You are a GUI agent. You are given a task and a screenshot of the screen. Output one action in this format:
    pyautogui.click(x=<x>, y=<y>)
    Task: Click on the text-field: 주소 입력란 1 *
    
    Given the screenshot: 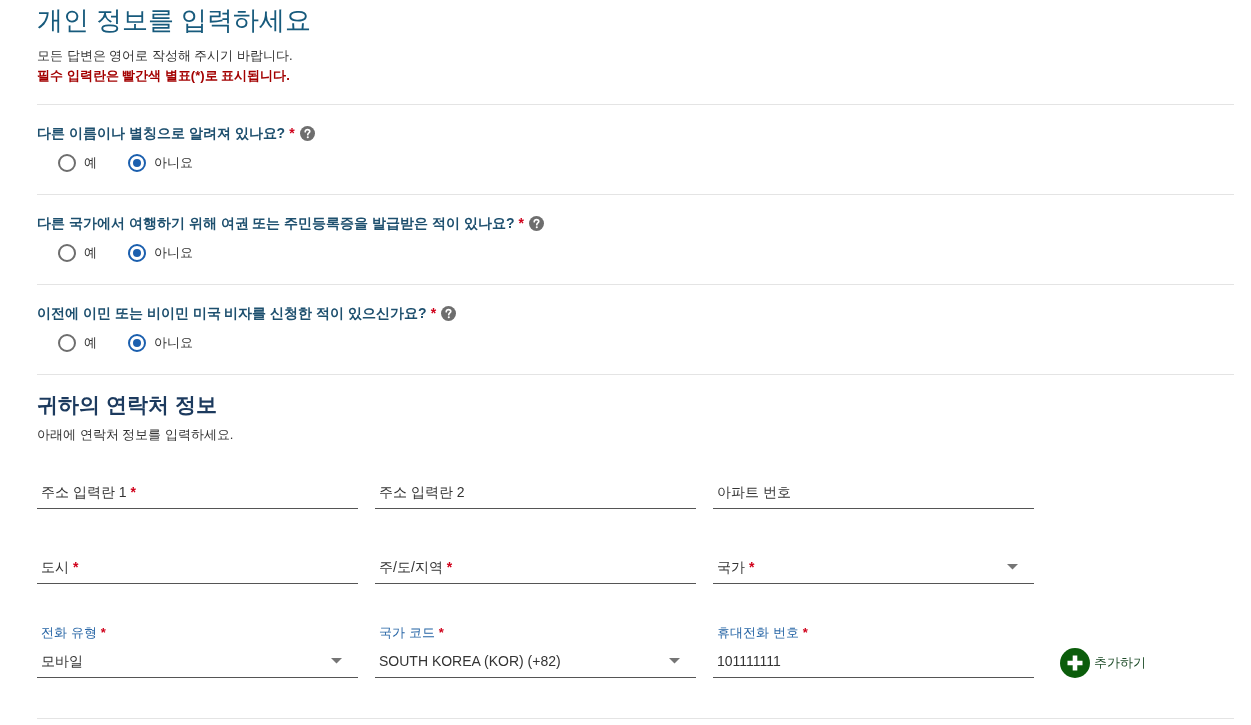 What is the action you would take?
    pyautogui.click(x=197, y=482)
    